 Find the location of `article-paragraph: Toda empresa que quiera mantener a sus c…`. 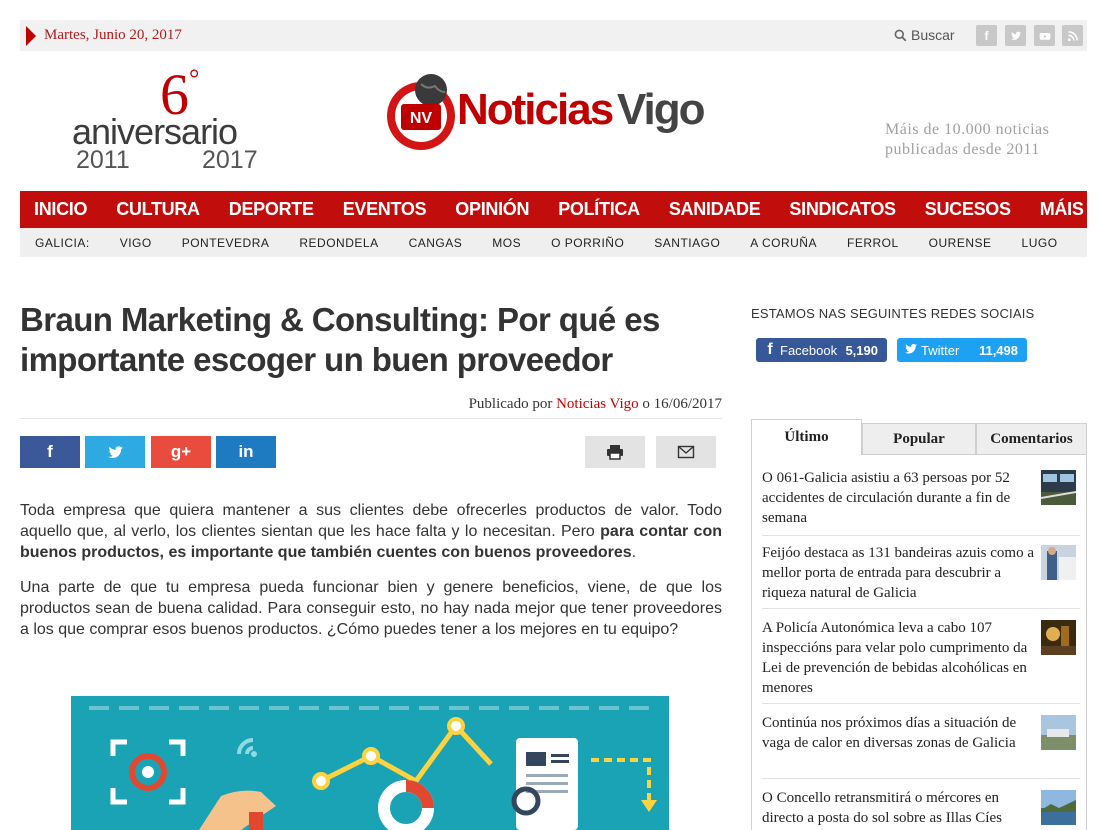

article-paragraph: Toda empresa que quiera mantener a sus c… is located at coordinates (371, 531).